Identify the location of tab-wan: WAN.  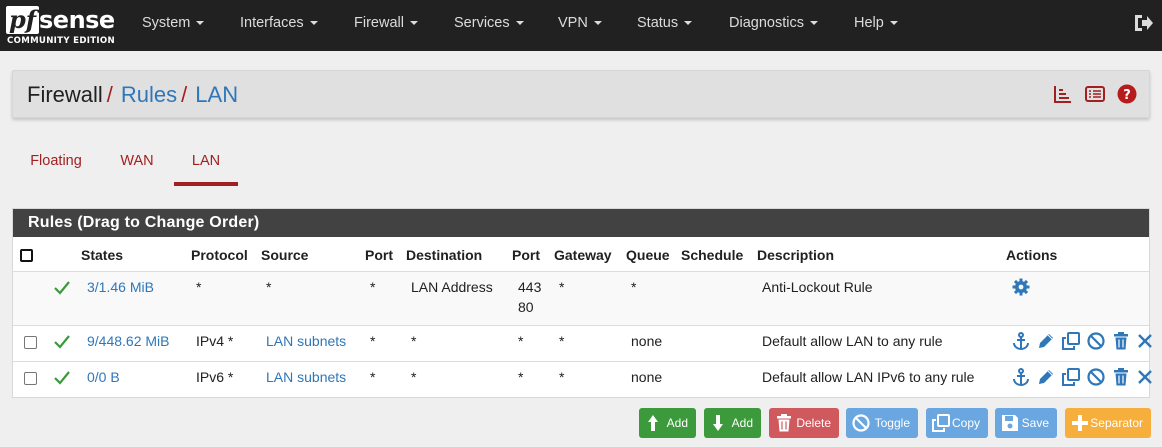
(137, 164).